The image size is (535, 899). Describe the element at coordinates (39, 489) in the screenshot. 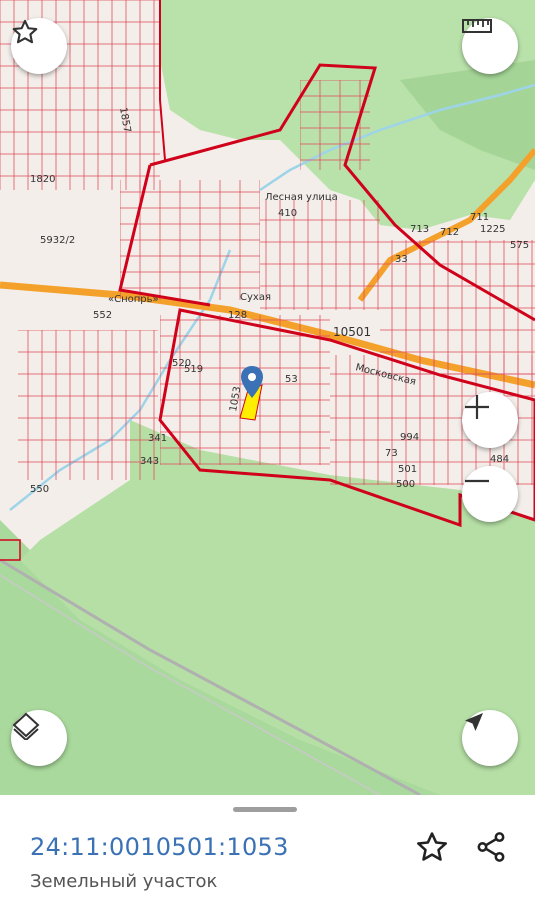

I see `lot-label-550: 550` at that location.